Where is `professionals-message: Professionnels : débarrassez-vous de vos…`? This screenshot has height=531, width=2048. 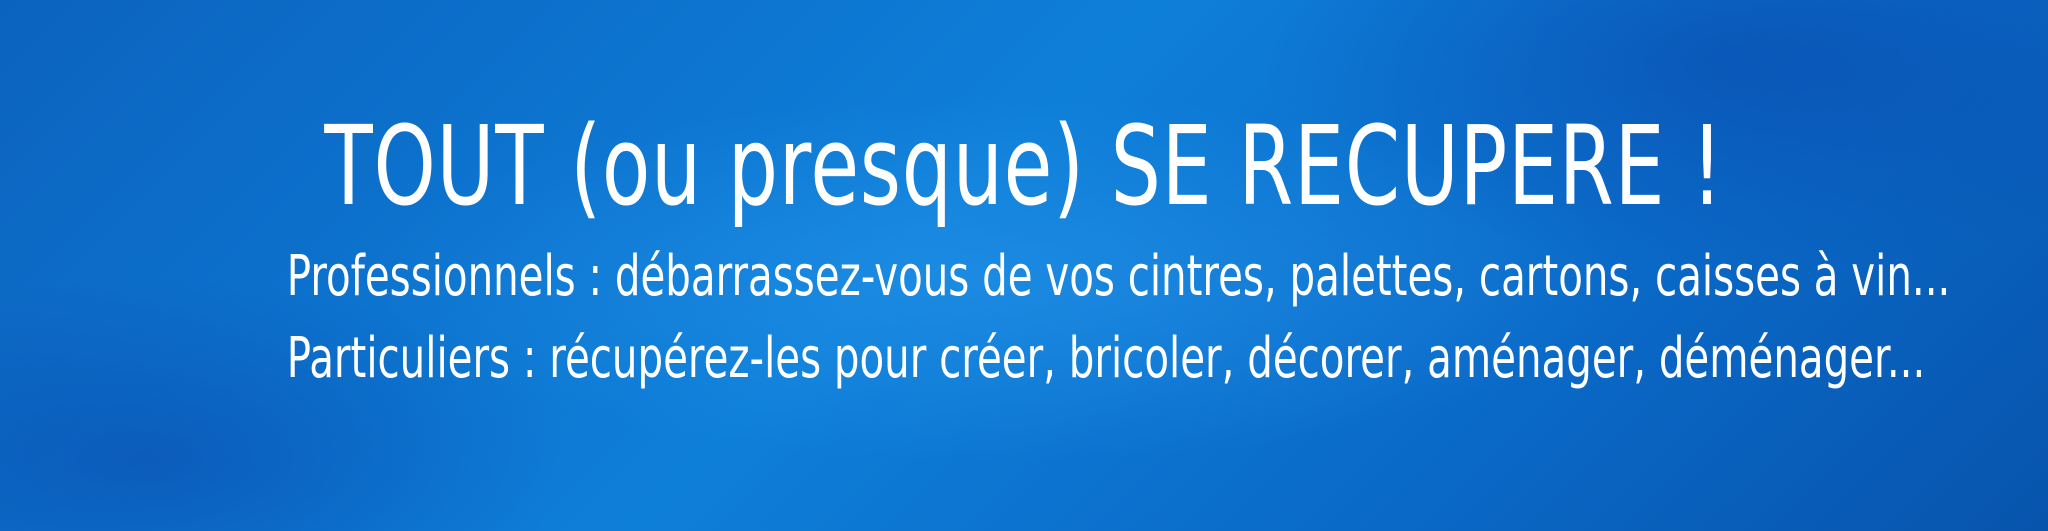
professionals-message: Professionnels : débarrassez-vous de vos… is located at coordinates (1118, 276).